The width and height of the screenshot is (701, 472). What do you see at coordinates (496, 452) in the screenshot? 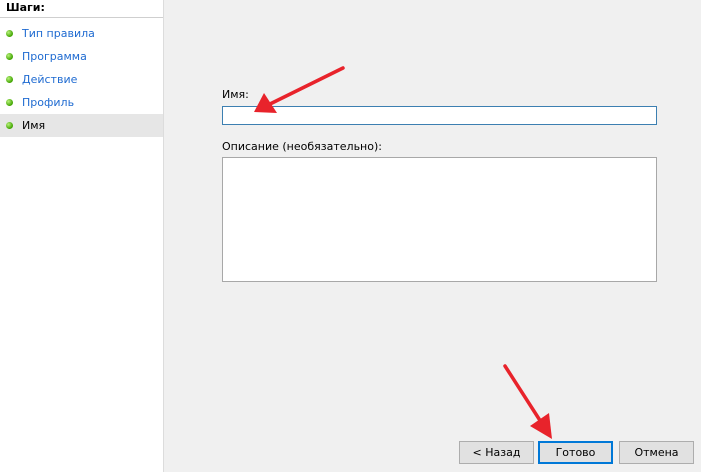
I see `back-button: < Назад` at bounding box center [496, 452].